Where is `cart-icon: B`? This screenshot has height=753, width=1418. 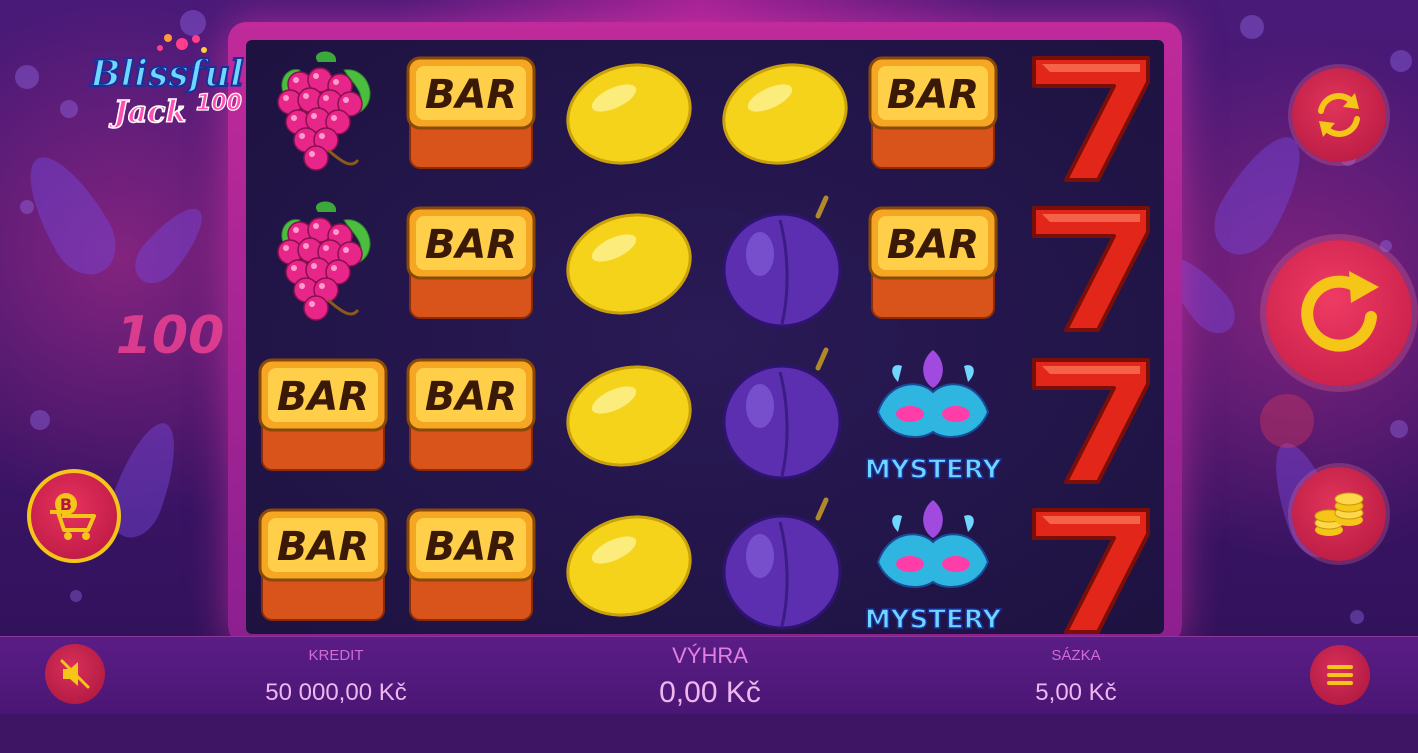 cart-icon: B is located at coordinates (73, 516).